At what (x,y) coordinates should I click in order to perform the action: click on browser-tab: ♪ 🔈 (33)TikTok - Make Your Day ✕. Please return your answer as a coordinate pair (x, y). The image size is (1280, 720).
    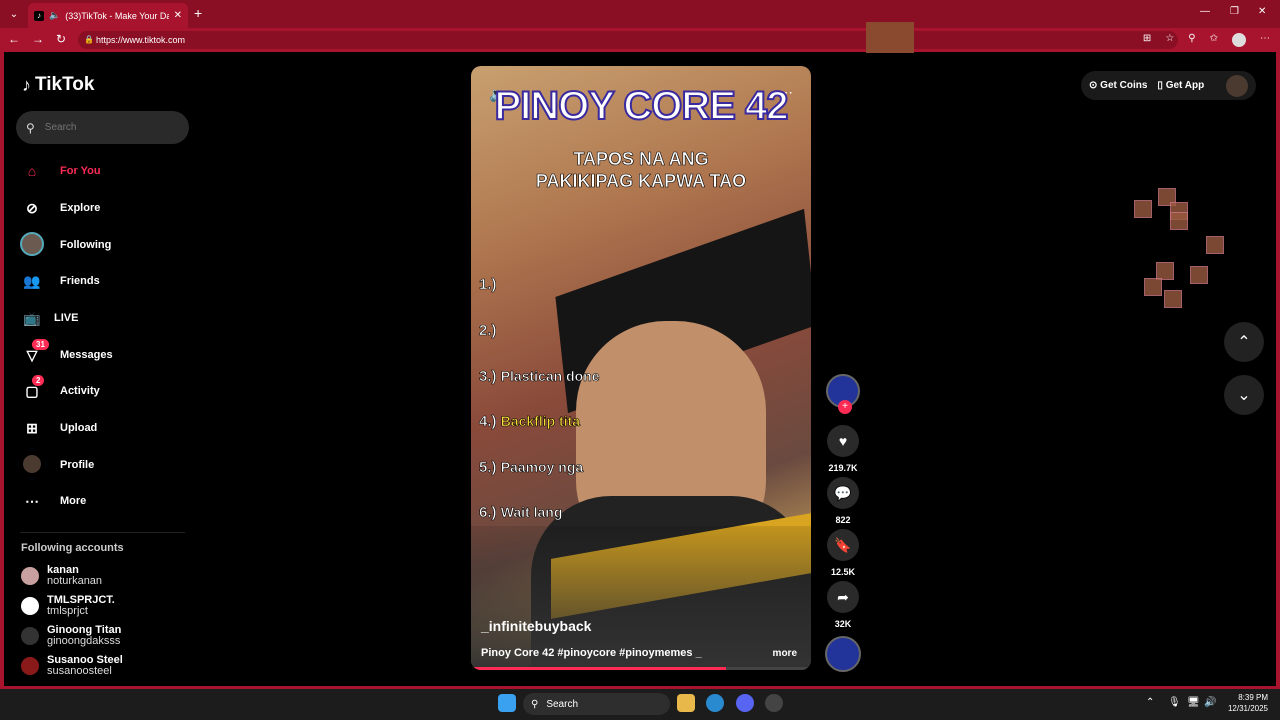
    Looking at the image, I should click on (108, 15).